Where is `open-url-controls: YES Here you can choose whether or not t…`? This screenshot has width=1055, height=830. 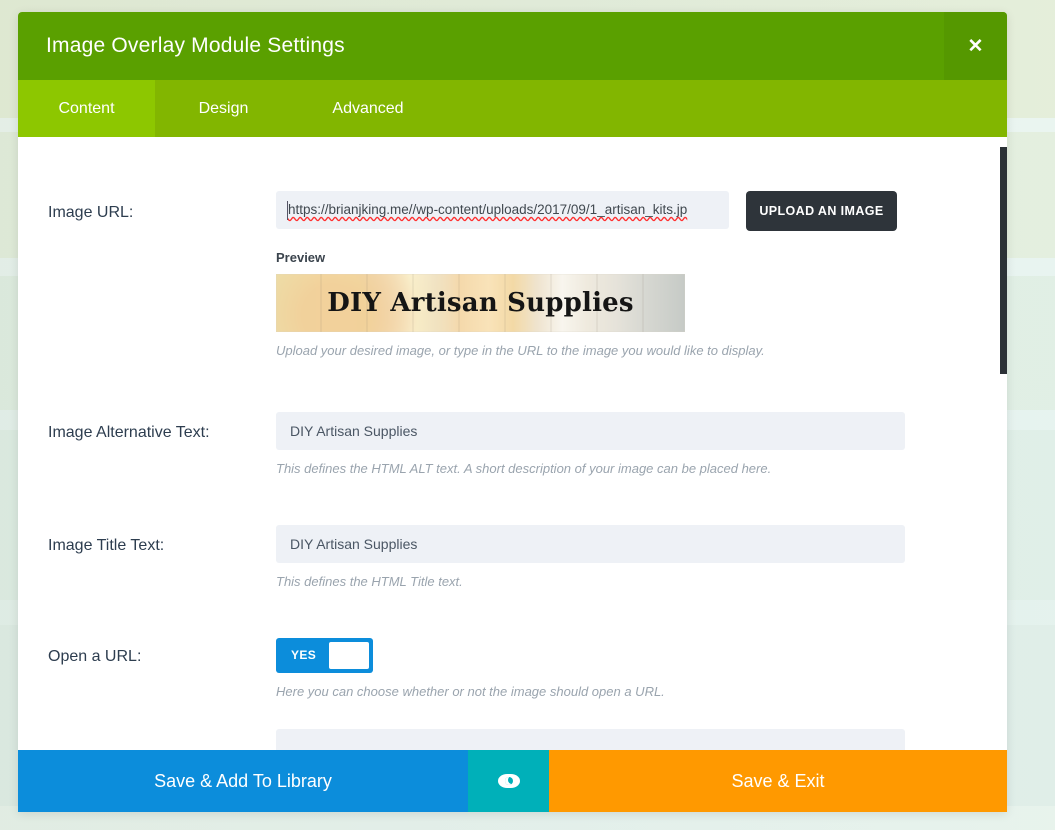 open-url-controls: YES Here you can choose whether or not t… is located at coordinates (470, 668).